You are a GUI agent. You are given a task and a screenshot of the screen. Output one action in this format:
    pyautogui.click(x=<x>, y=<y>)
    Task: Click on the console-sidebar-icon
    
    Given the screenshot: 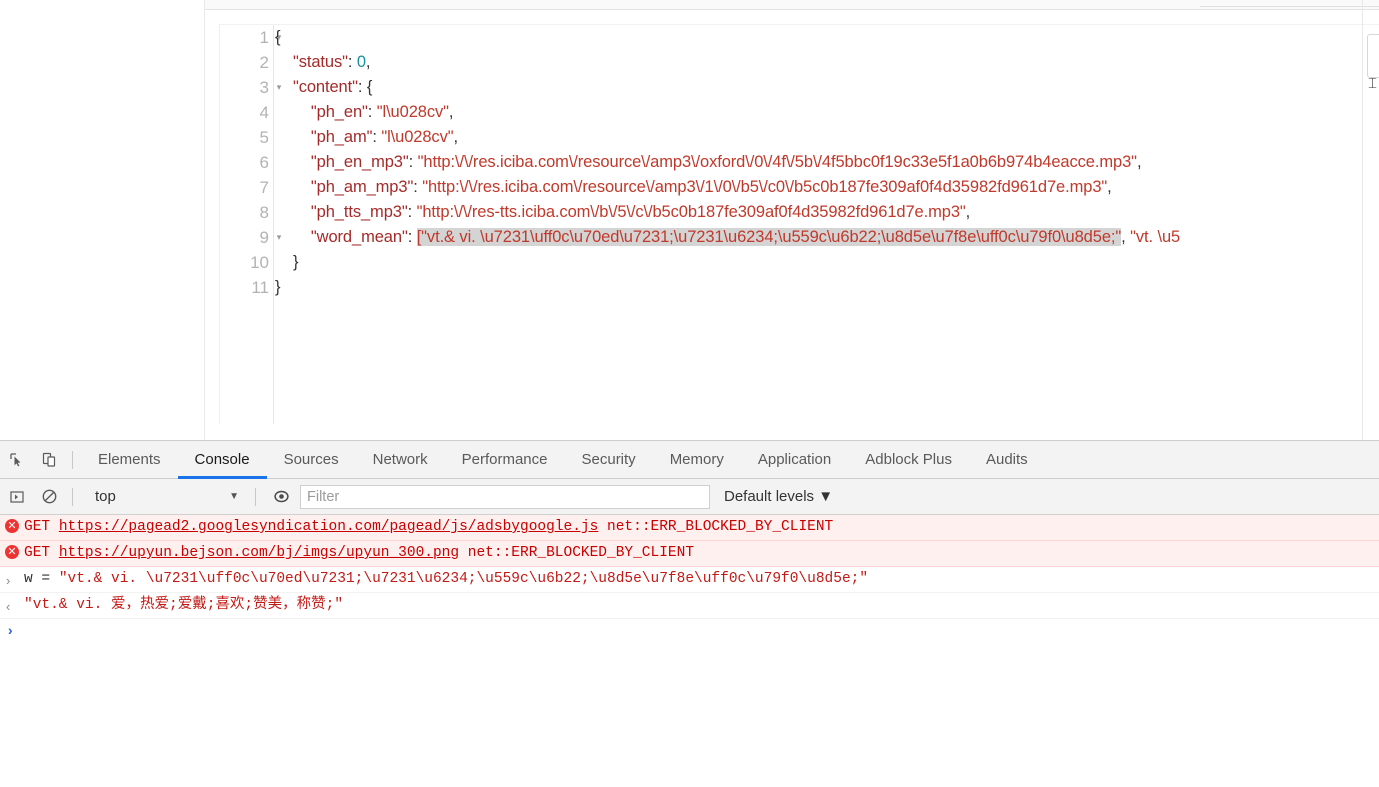 What is the action you would take?
    pyautogui.click(x=17, y=497)
    